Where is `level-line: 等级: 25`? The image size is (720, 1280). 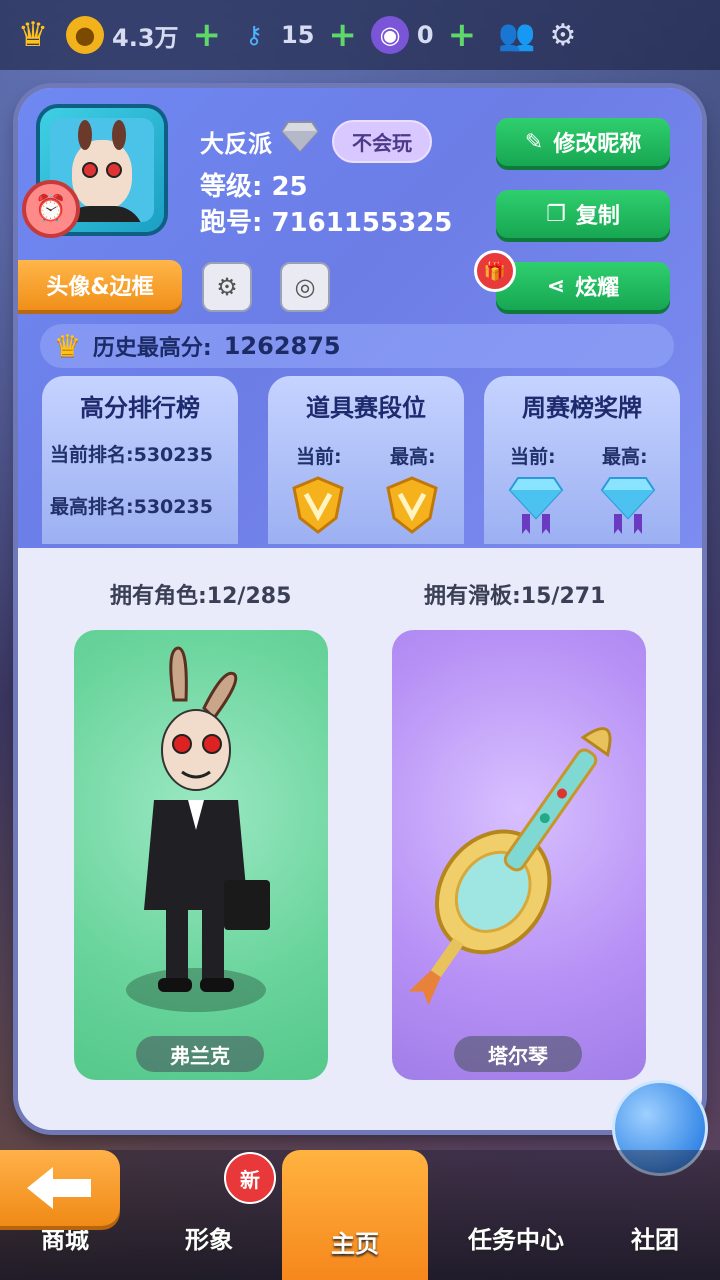 level-line: 等级: 25 is located at coordinates (254, 184).